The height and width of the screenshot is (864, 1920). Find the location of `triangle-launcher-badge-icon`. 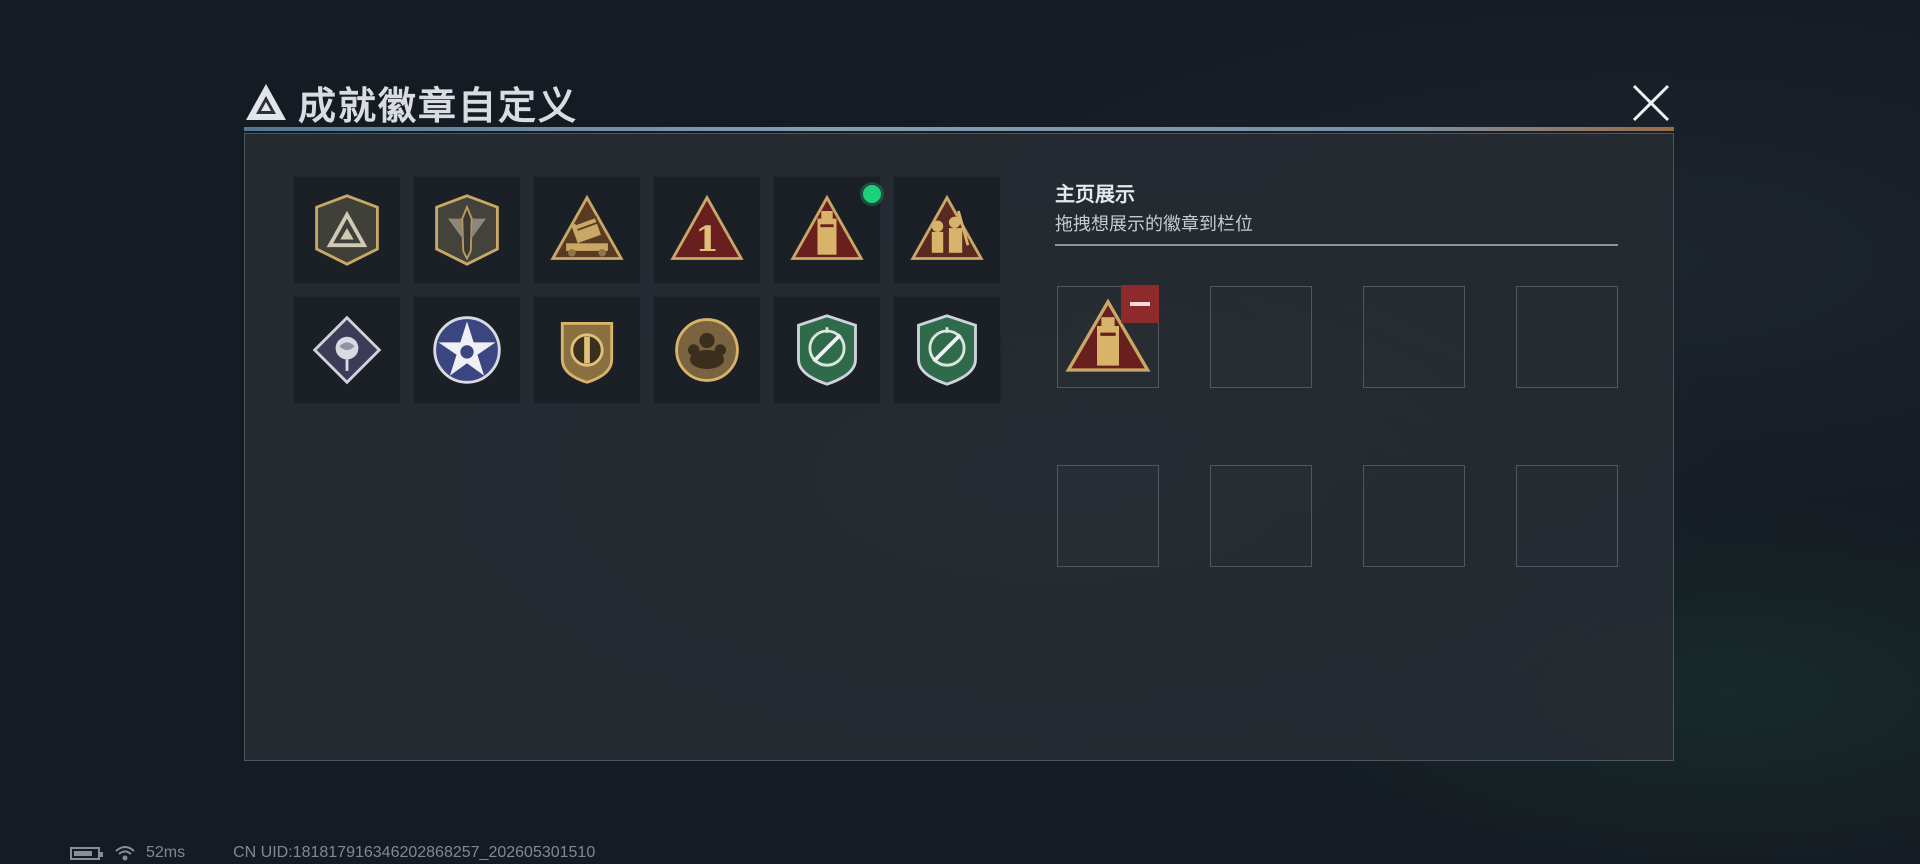

triangle-launcher-badge-icon is located at coordinates (587, 227).